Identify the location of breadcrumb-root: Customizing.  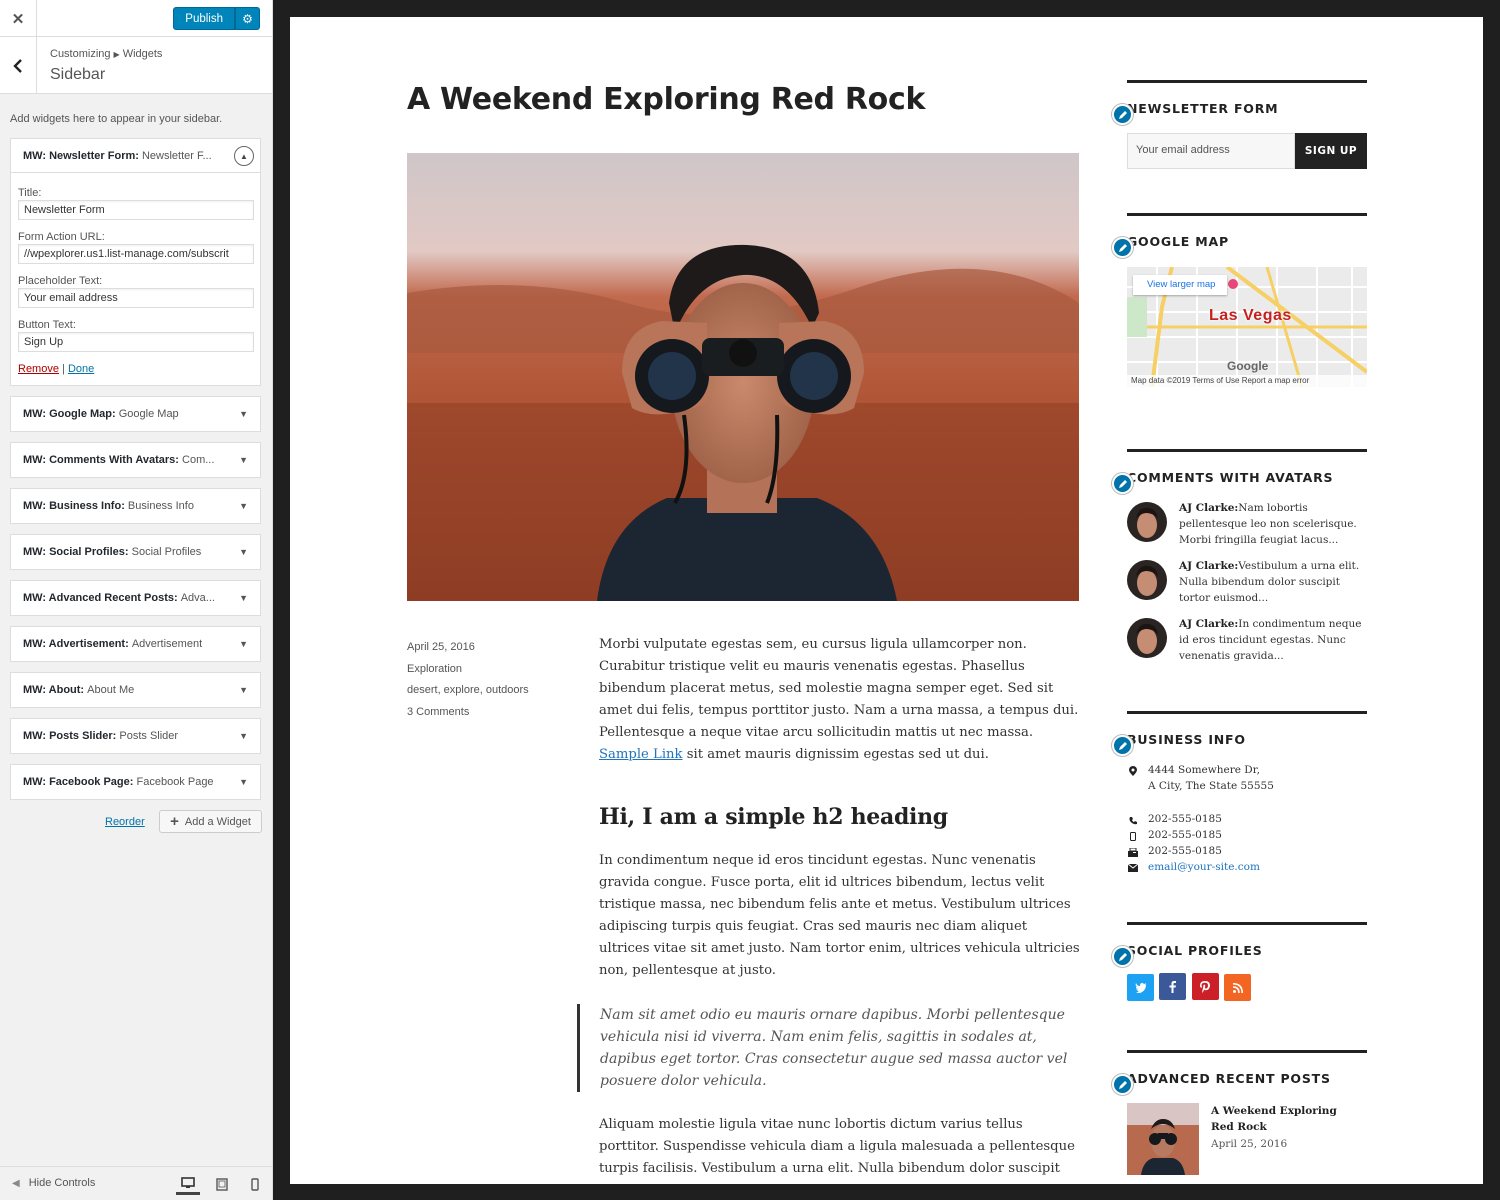
(80, 54).